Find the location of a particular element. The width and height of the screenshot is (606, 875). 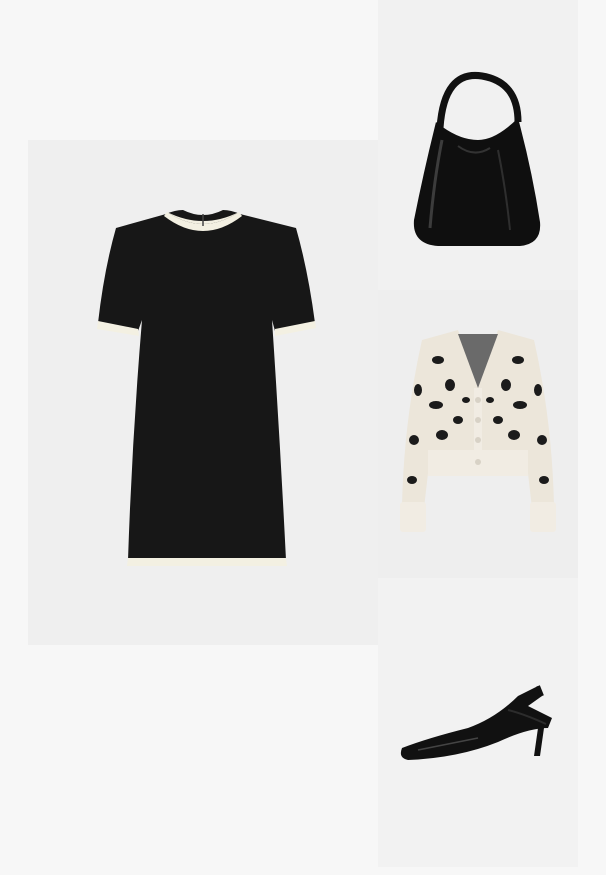

shoe-product-tile is located at coordinates (478, 722).